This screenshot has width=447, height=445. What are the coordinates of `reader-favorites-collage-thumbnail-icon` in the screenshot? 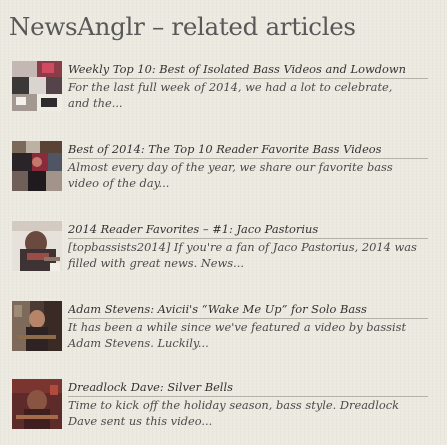 It's located at (37, 166).